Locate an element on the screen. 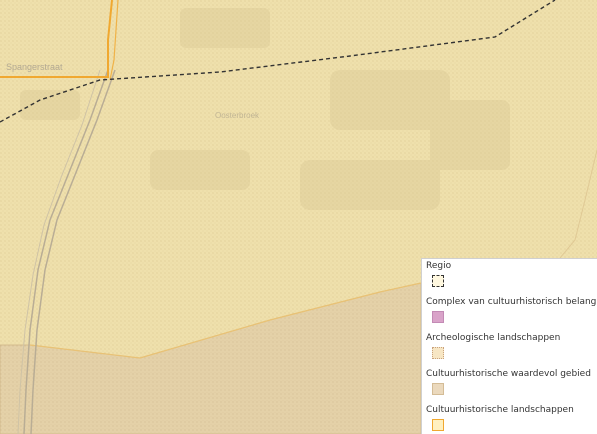  legend-item-waardevol: Cultuurhistorische waardevol gebied is located at coordinates (511, 381).